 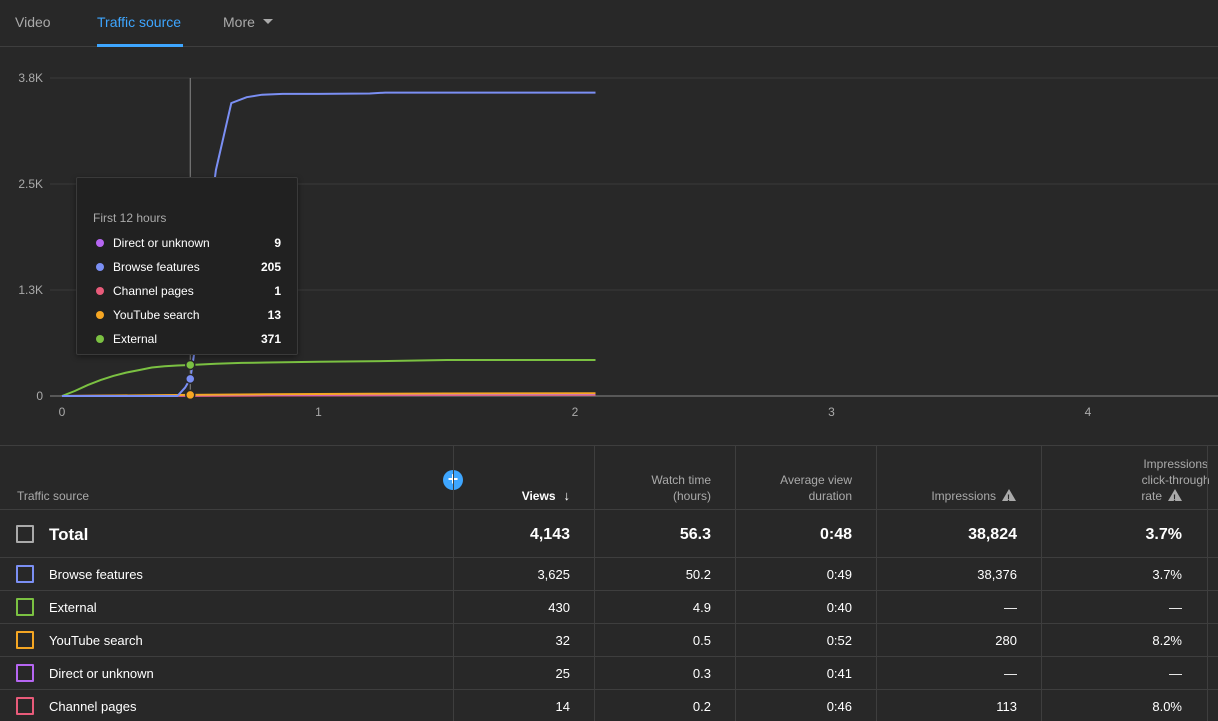 I want to click on table-row: Direct or unknown 25 0.3 0:41 — —, so click(x=609, y=673).